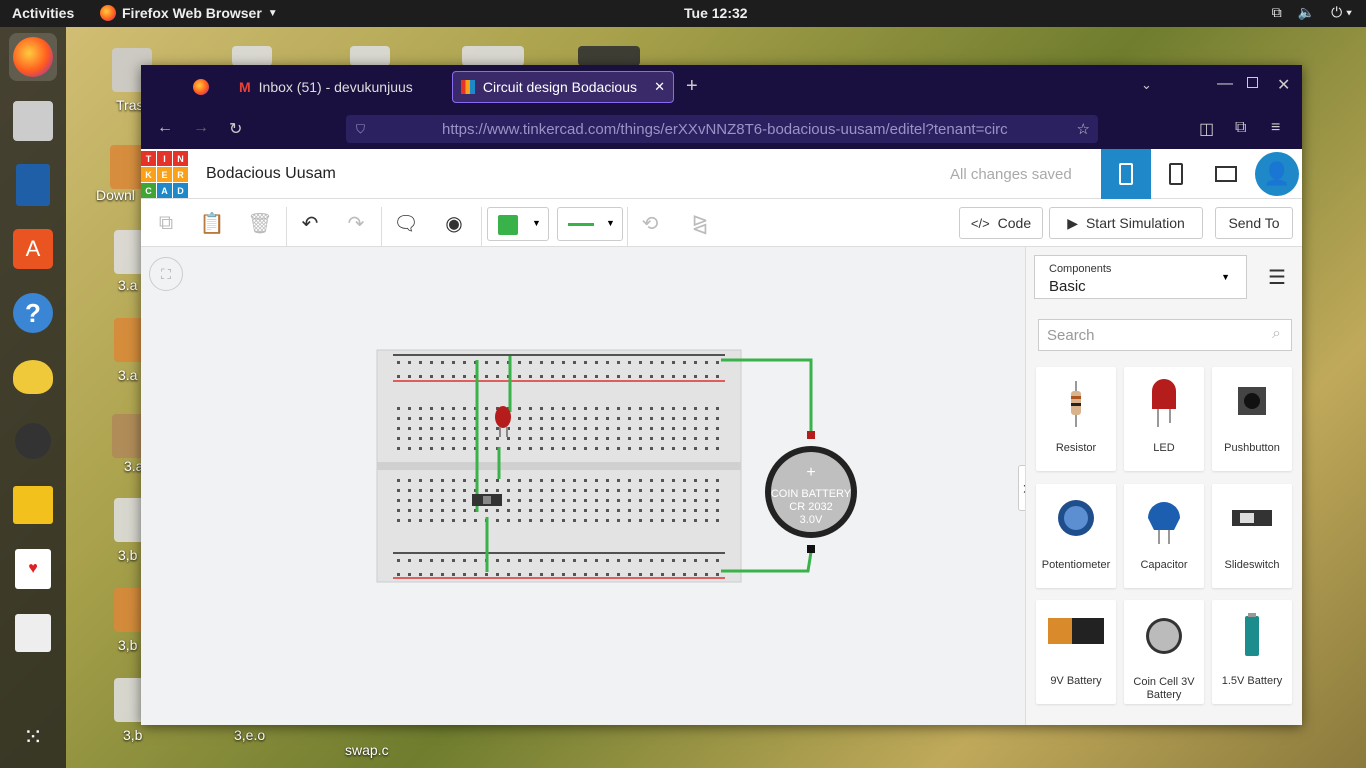 Image resolution: width=1366 pixels, height=768 pixels. What do you see at coordinates (33, 57) in the screenshot?
I see `firefox-dock-icon` at bounding box center [33, 57].